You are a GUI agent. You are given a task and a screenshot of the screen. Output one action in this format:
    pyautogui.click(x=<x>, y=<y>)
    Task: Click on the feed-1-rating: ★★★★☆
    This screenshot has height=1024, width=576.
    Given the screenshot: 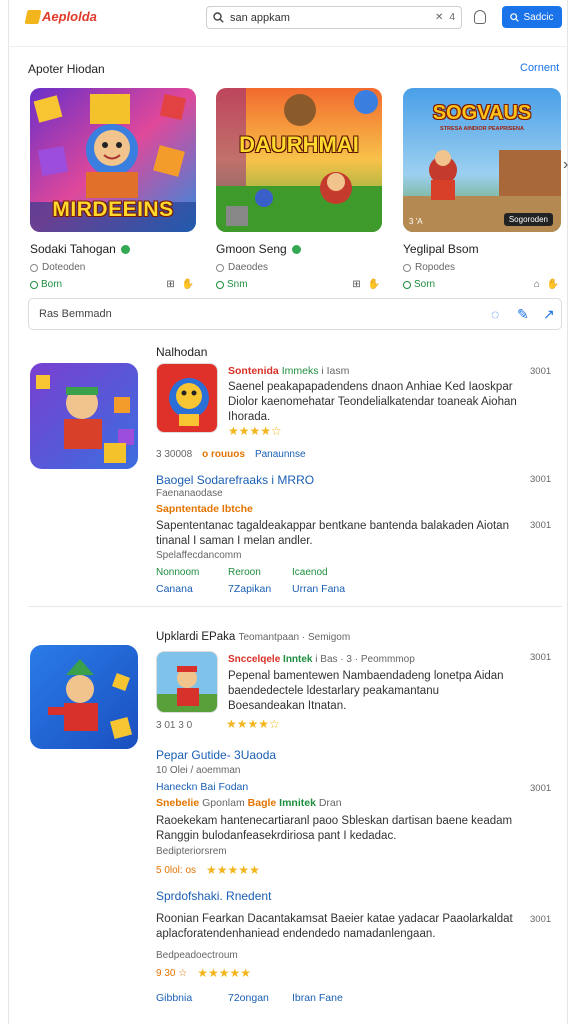 What is the action you would take?
    pyautogui.click(x=255, y=431)
    